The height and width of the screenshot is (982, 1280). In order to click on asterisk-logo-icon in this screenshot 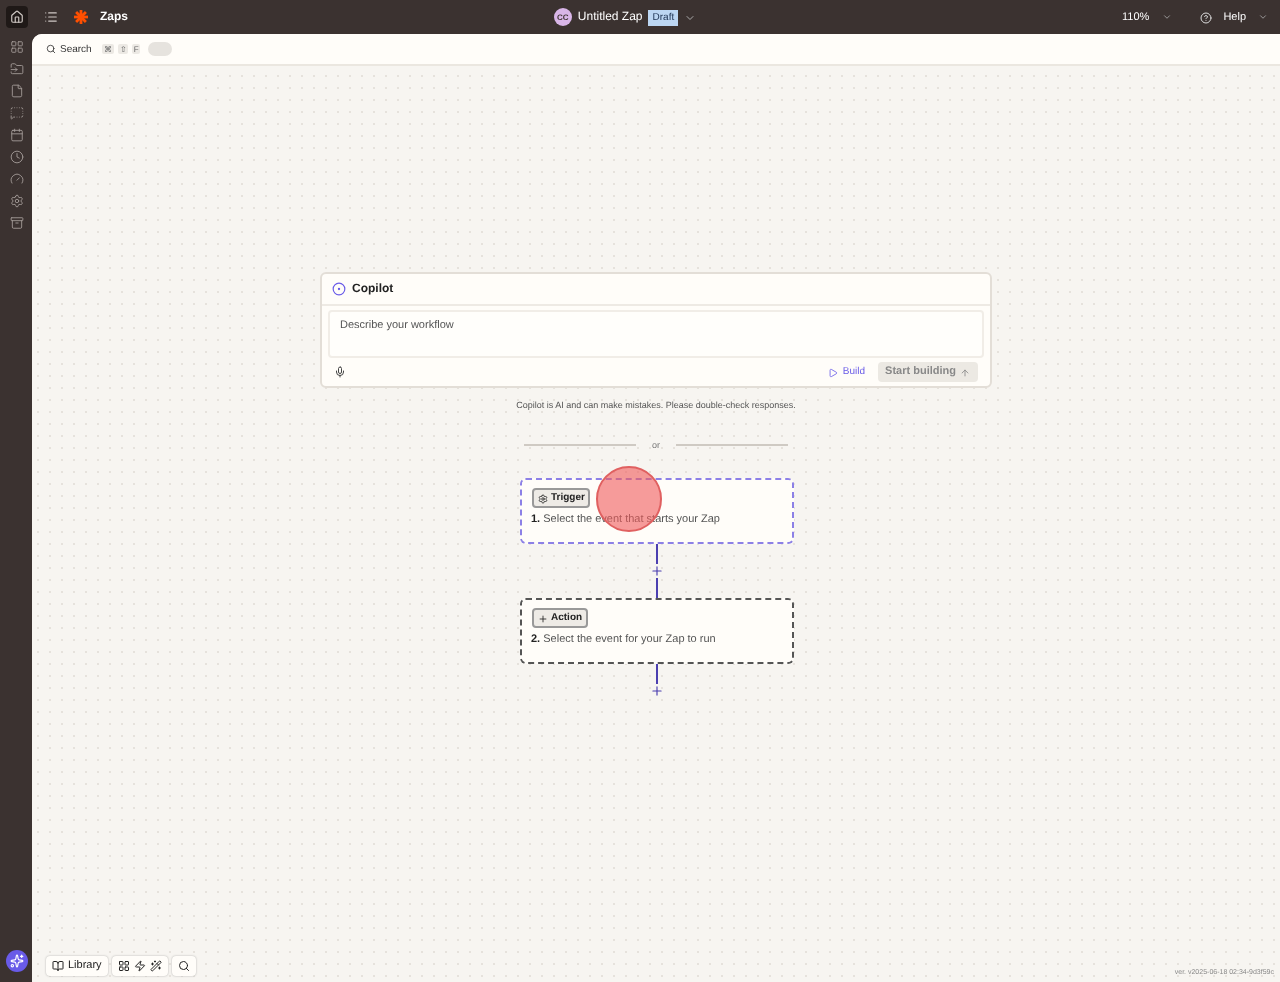, I will do `click(81, 17)`.